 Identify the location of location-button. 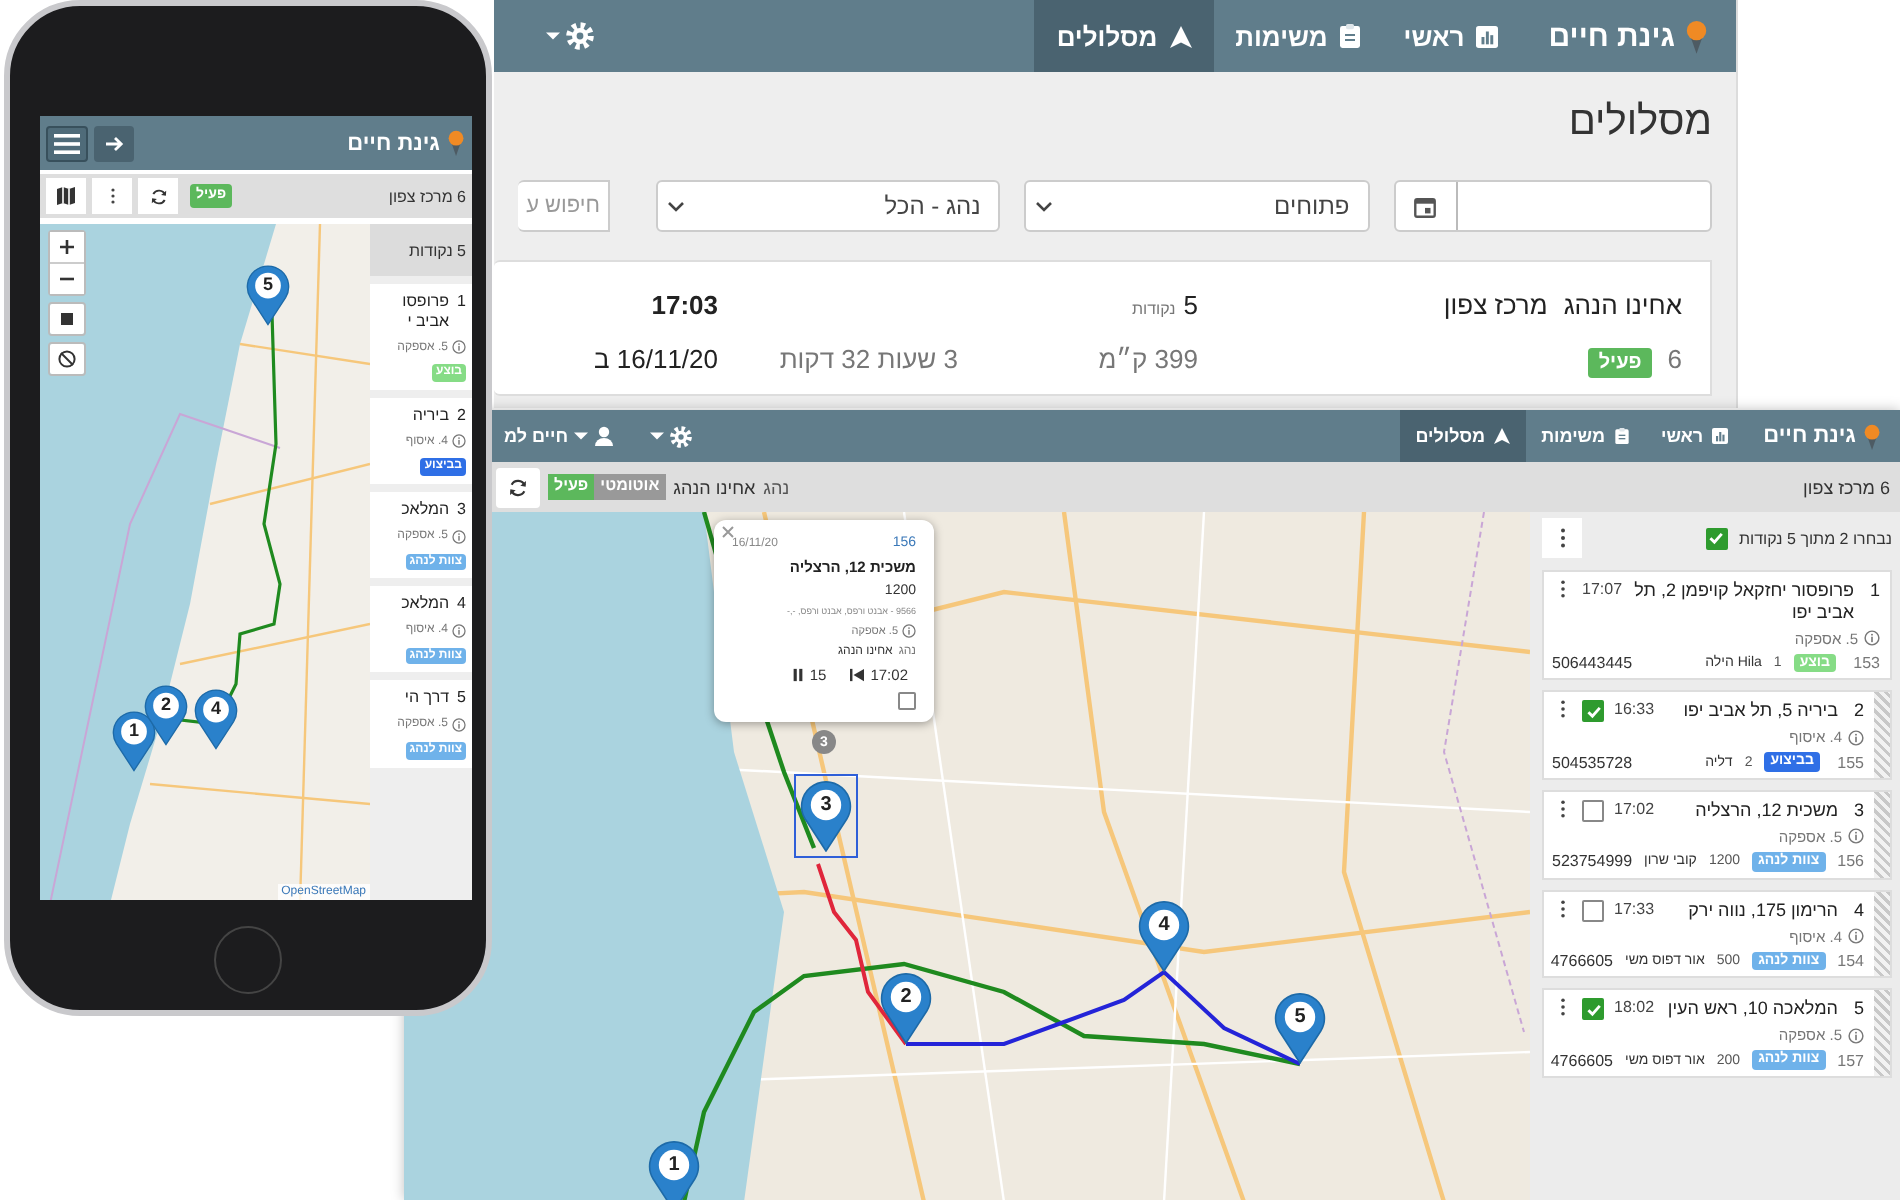
(67, 359).